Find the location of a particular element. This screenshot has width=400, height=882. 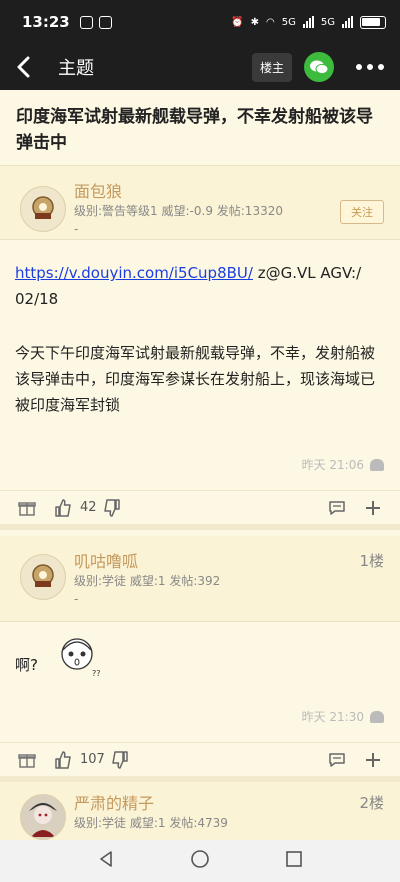

system-nav-bar is located at coordinates (200, 861).